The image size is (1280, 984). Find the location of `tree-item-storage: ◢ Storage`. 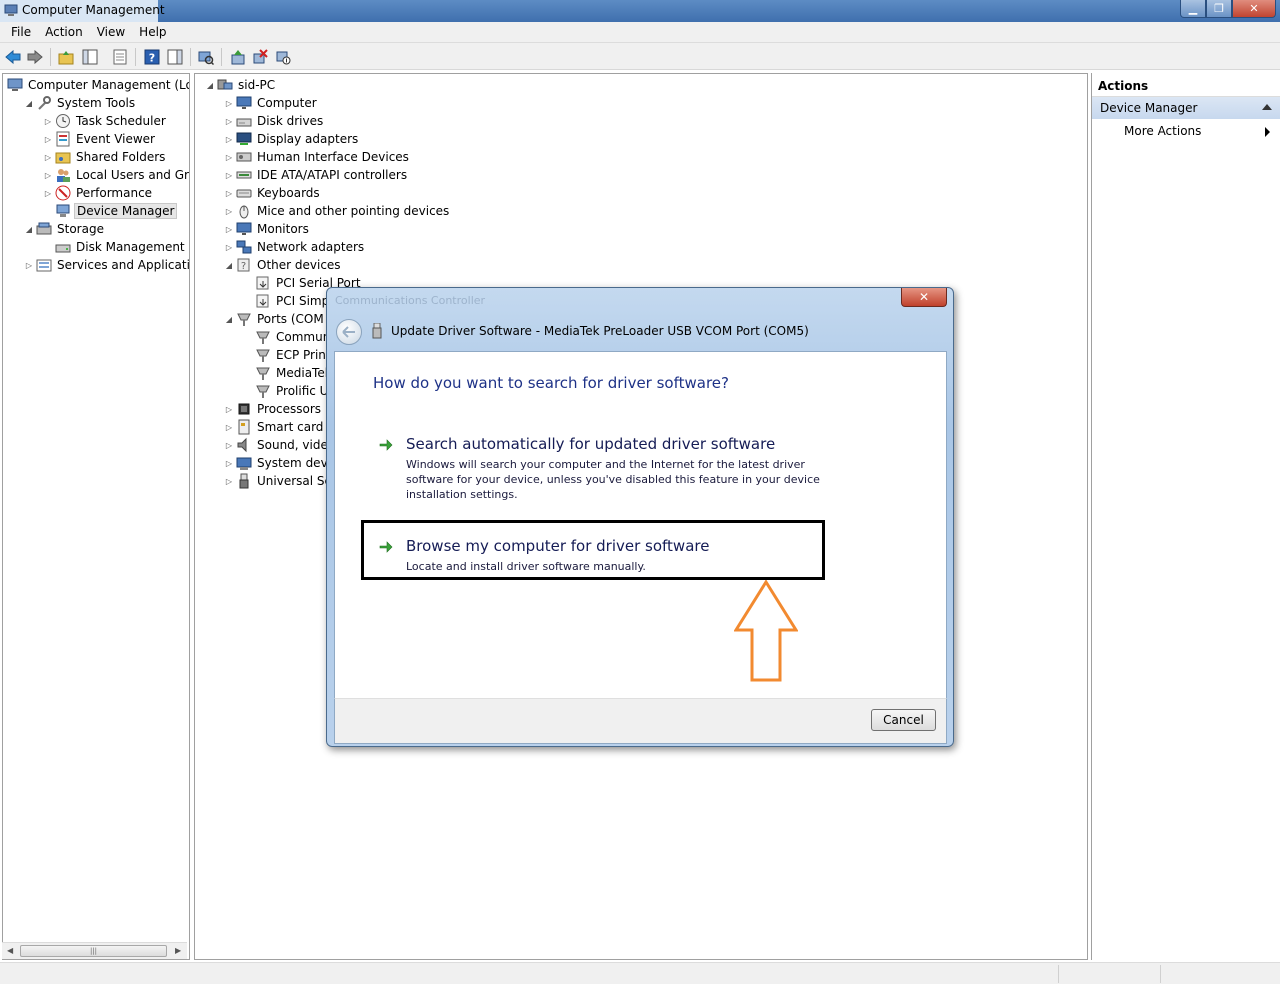

tree-item-storage: ◢ Storage is located at coordinates (65, 229).